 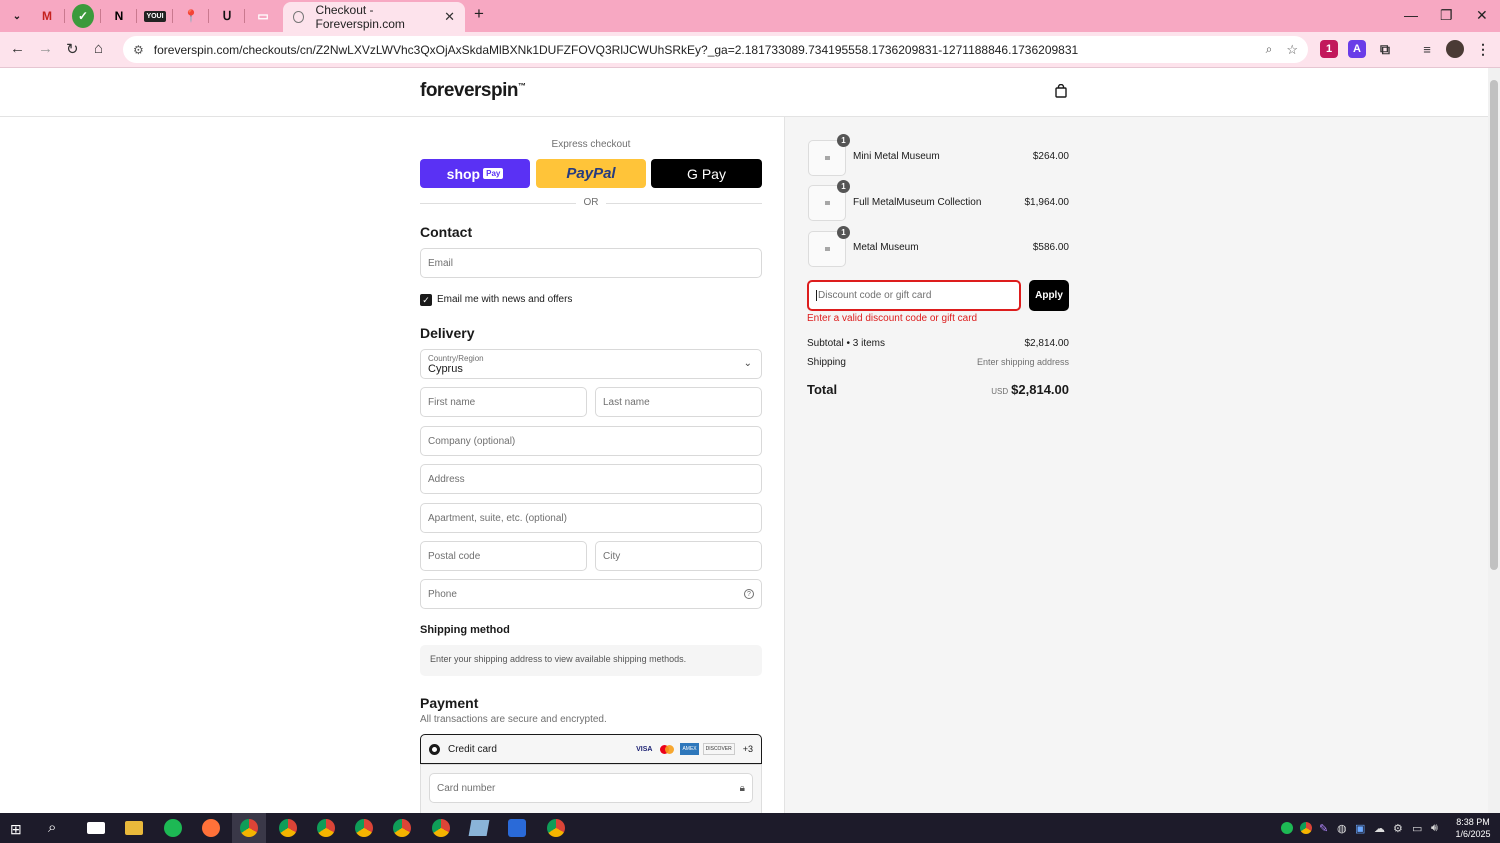 What do you see at coordinates (591, 173) in the screenshot?
I see `paypal-button: PayPal` at bounding box center [591, 173].